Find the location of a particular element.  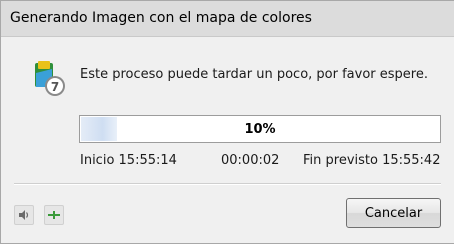

separator is located at coordinates (227, 184).